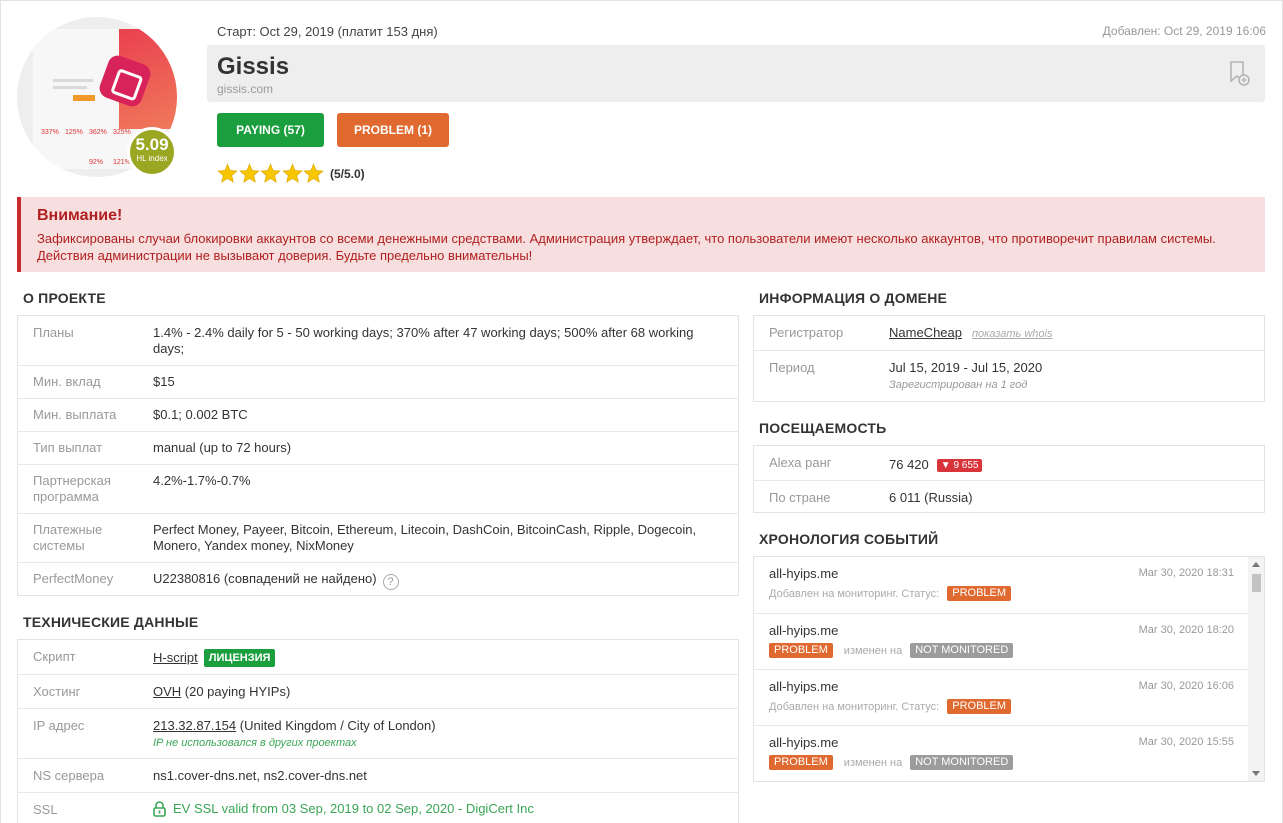  What do you see at coordinates (260, 775) in the screenshot?
I see `ns-value: ns1.cover-dns.net, ns2.cover-dns.net` at bounding box center [260, 775].